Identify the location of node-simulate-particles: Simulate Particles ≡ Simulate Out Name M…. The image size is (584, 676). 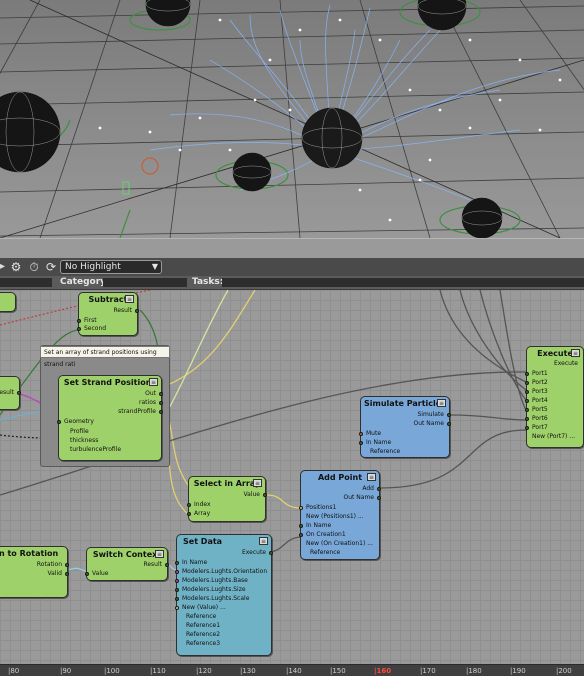
(405, 427).